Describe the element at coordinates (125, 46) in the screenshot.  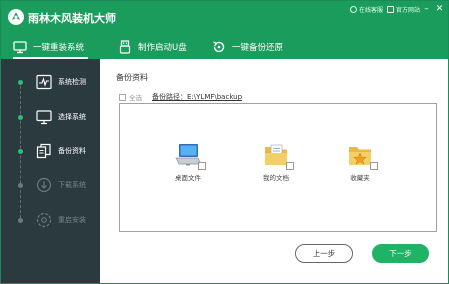
I see `usb-icon` at that location.